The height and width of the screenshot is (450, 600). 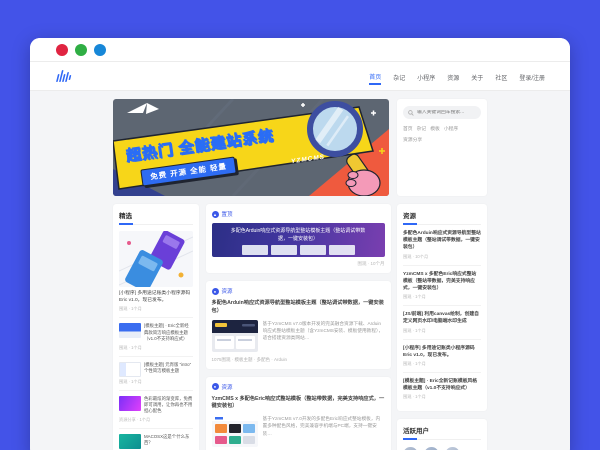 What do you see at coordinates (435, 128) in the screenshot?
I see `hot-tag: 模板` at bounding box center [435, 128].